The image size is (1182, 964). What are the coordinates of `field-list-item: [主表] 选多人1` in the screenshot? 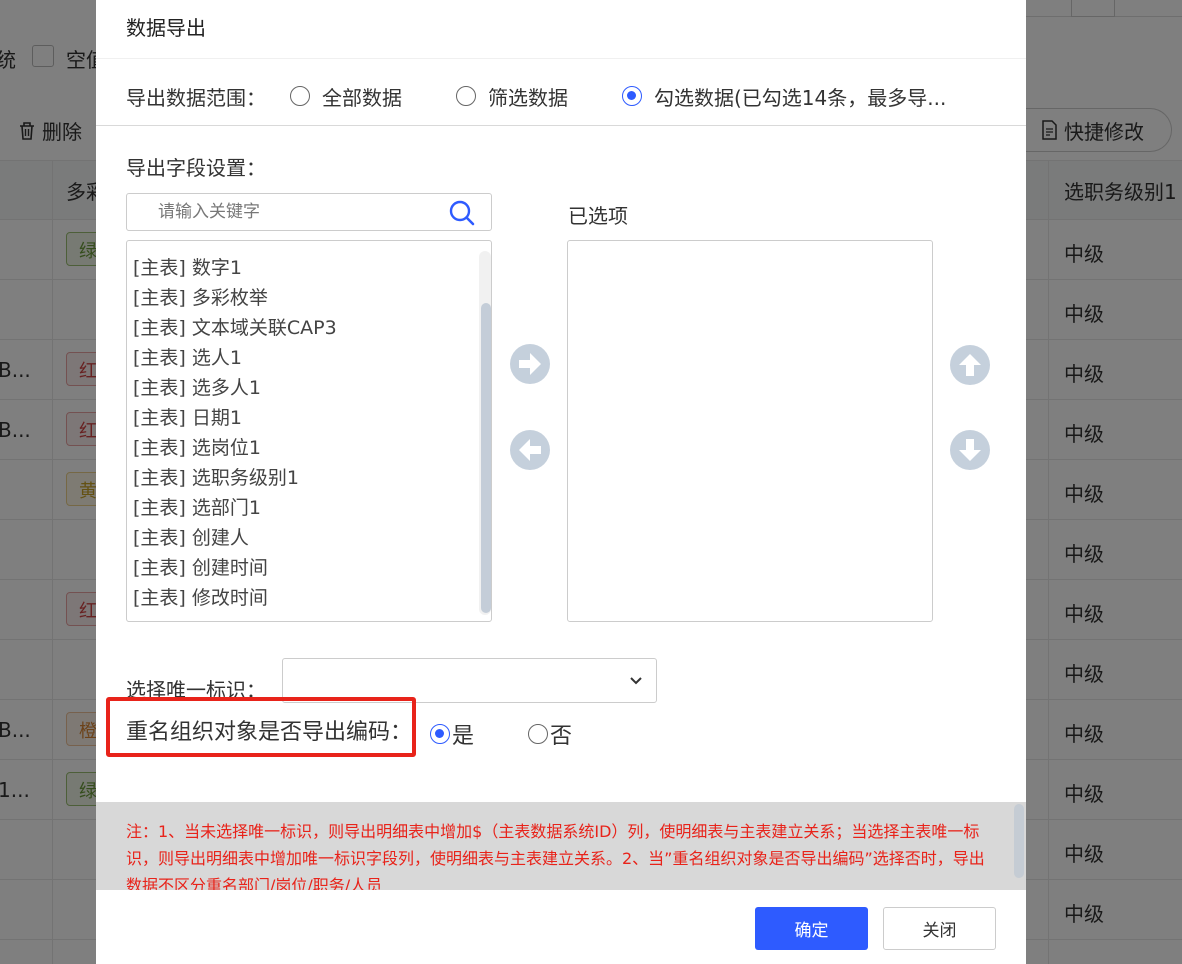 It's located at (235, 388).